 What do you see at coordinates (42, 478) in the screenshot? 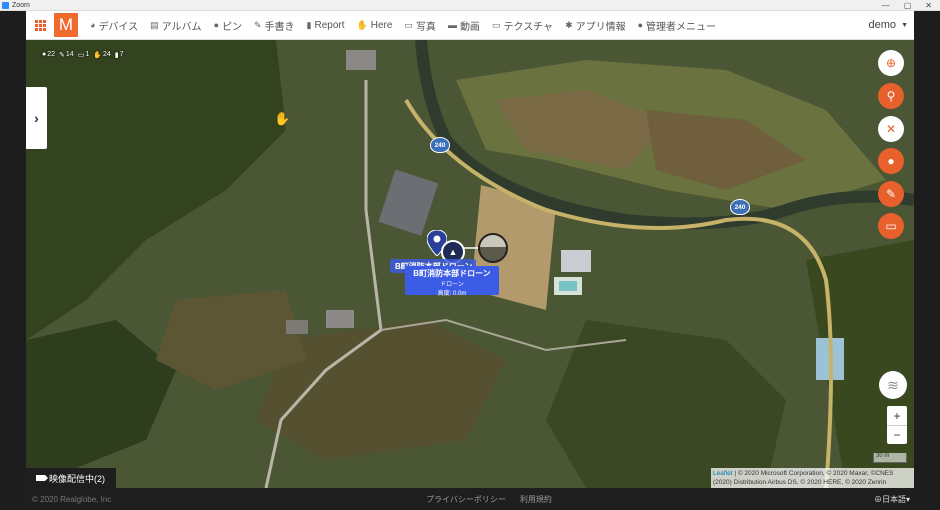
I see `video-camera-icon` at bounding box center [42, 478].